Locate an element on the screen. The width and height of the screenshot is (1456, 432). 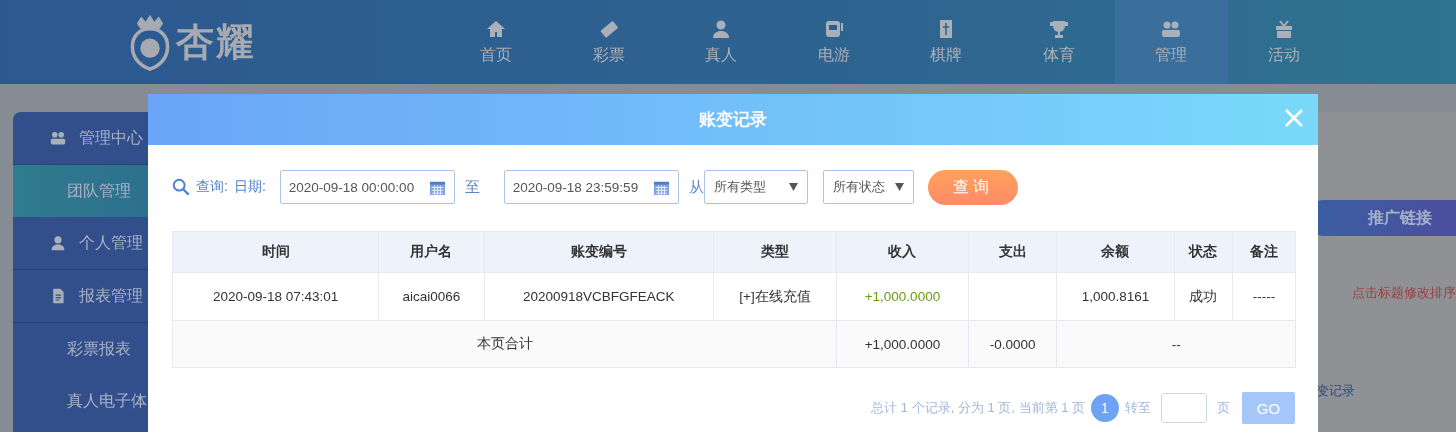
column-header: 备注 is located at coordinates (1264, 252).